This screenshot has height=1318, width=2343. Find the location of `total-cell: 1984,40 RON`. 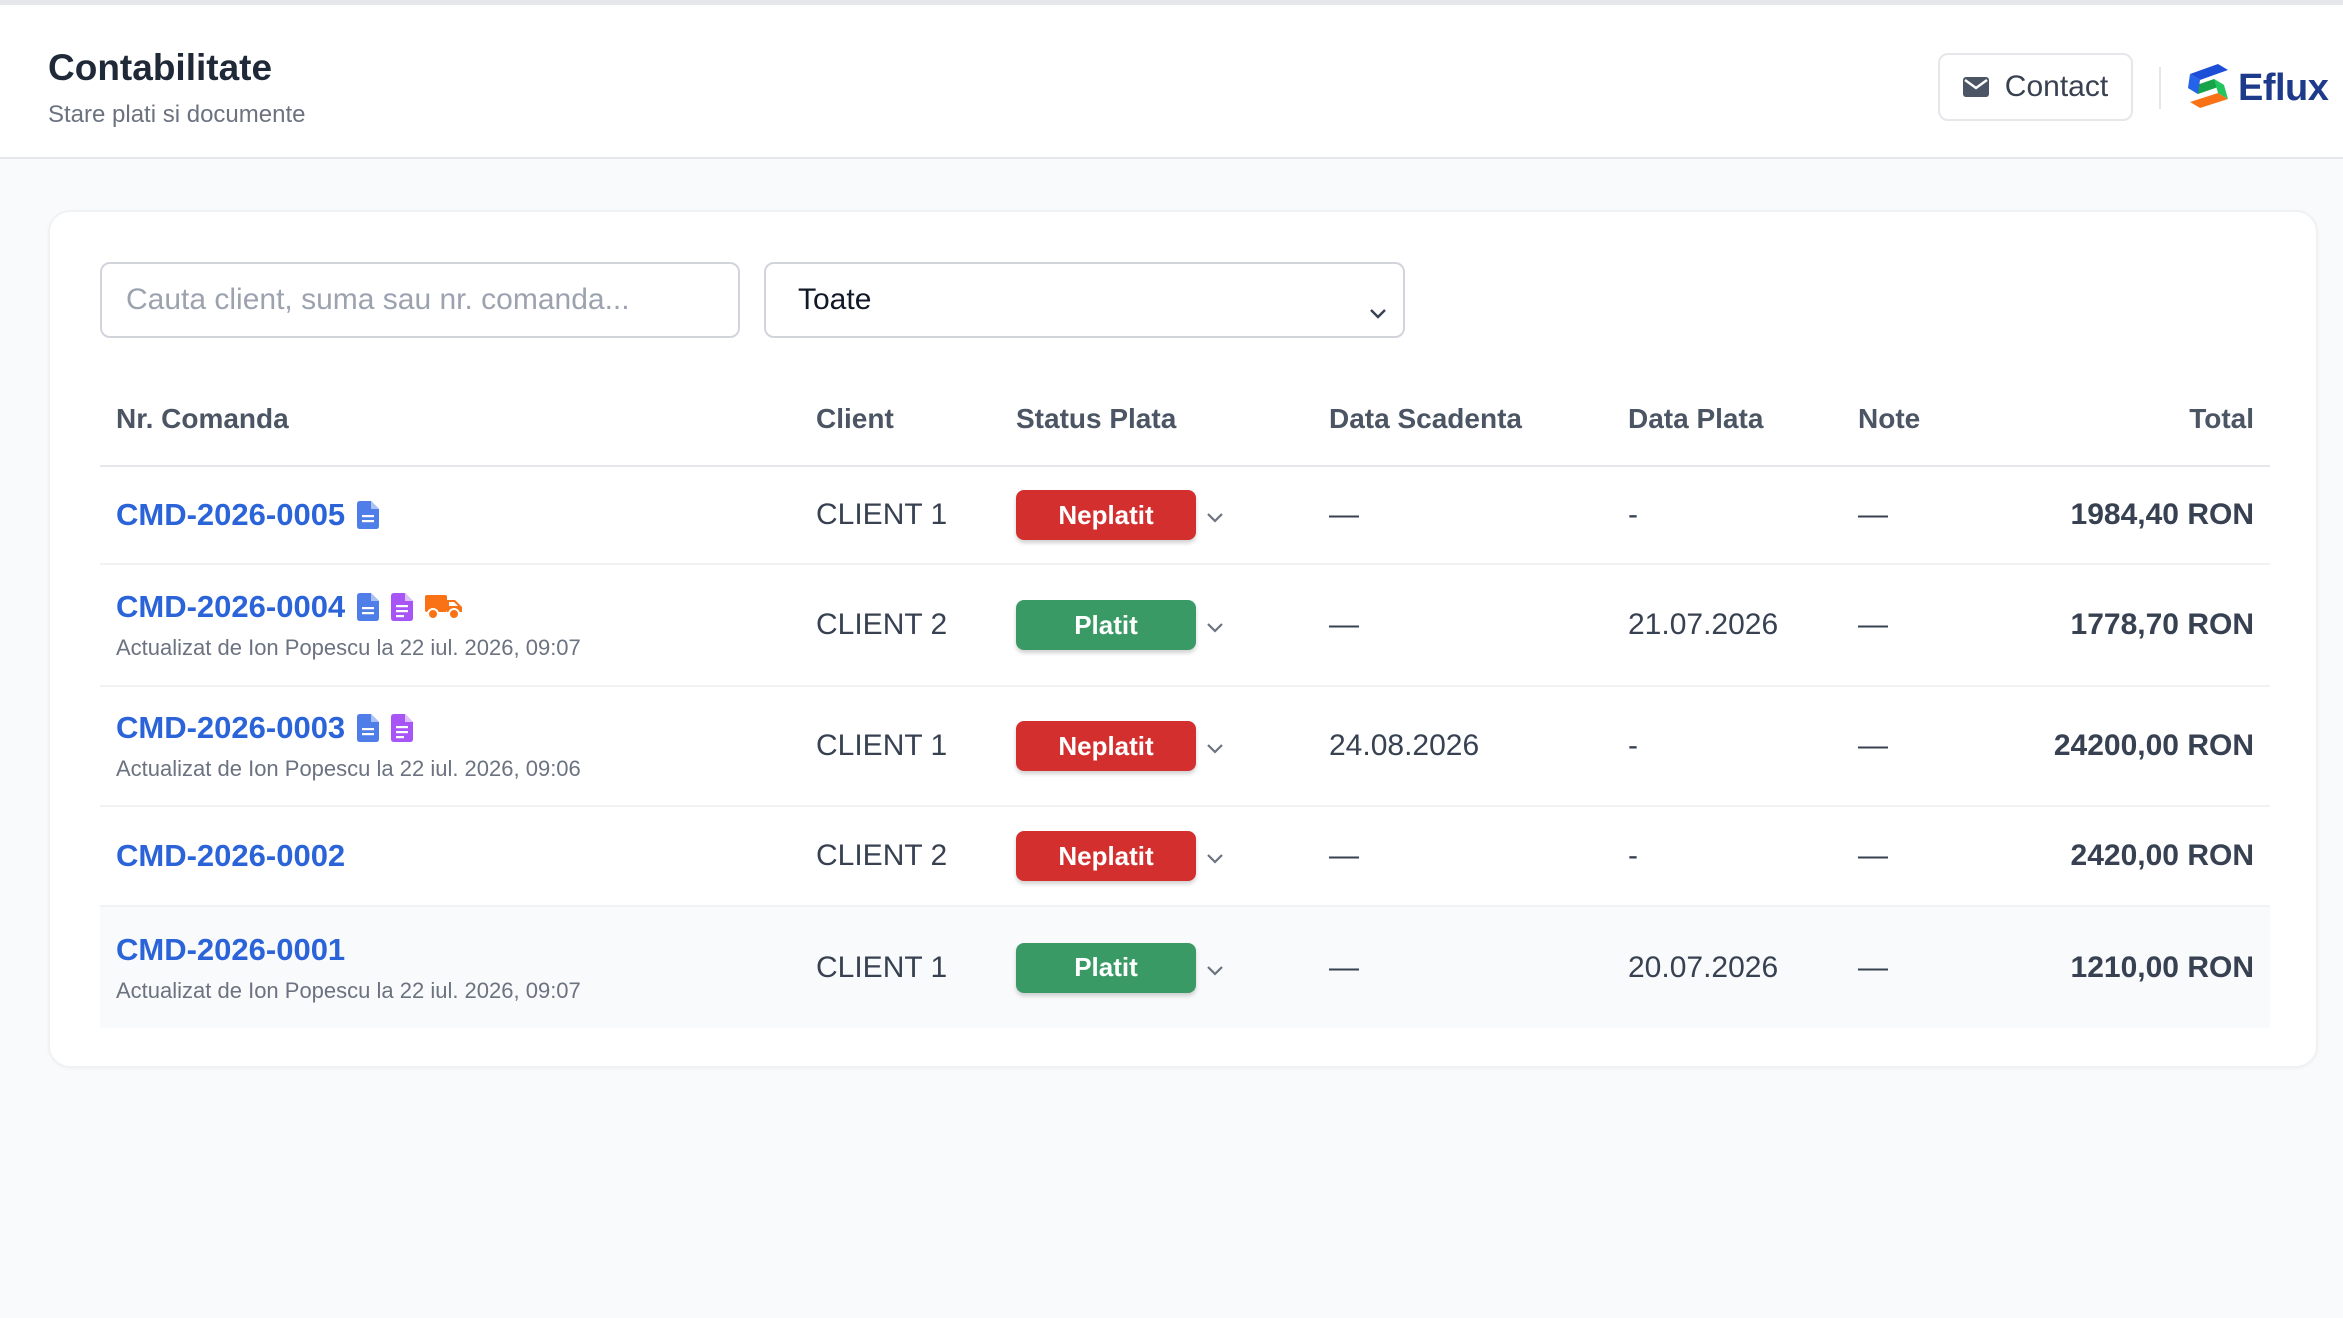

total-cell: 1984,40 RON is located at coordinates (2141, 515).